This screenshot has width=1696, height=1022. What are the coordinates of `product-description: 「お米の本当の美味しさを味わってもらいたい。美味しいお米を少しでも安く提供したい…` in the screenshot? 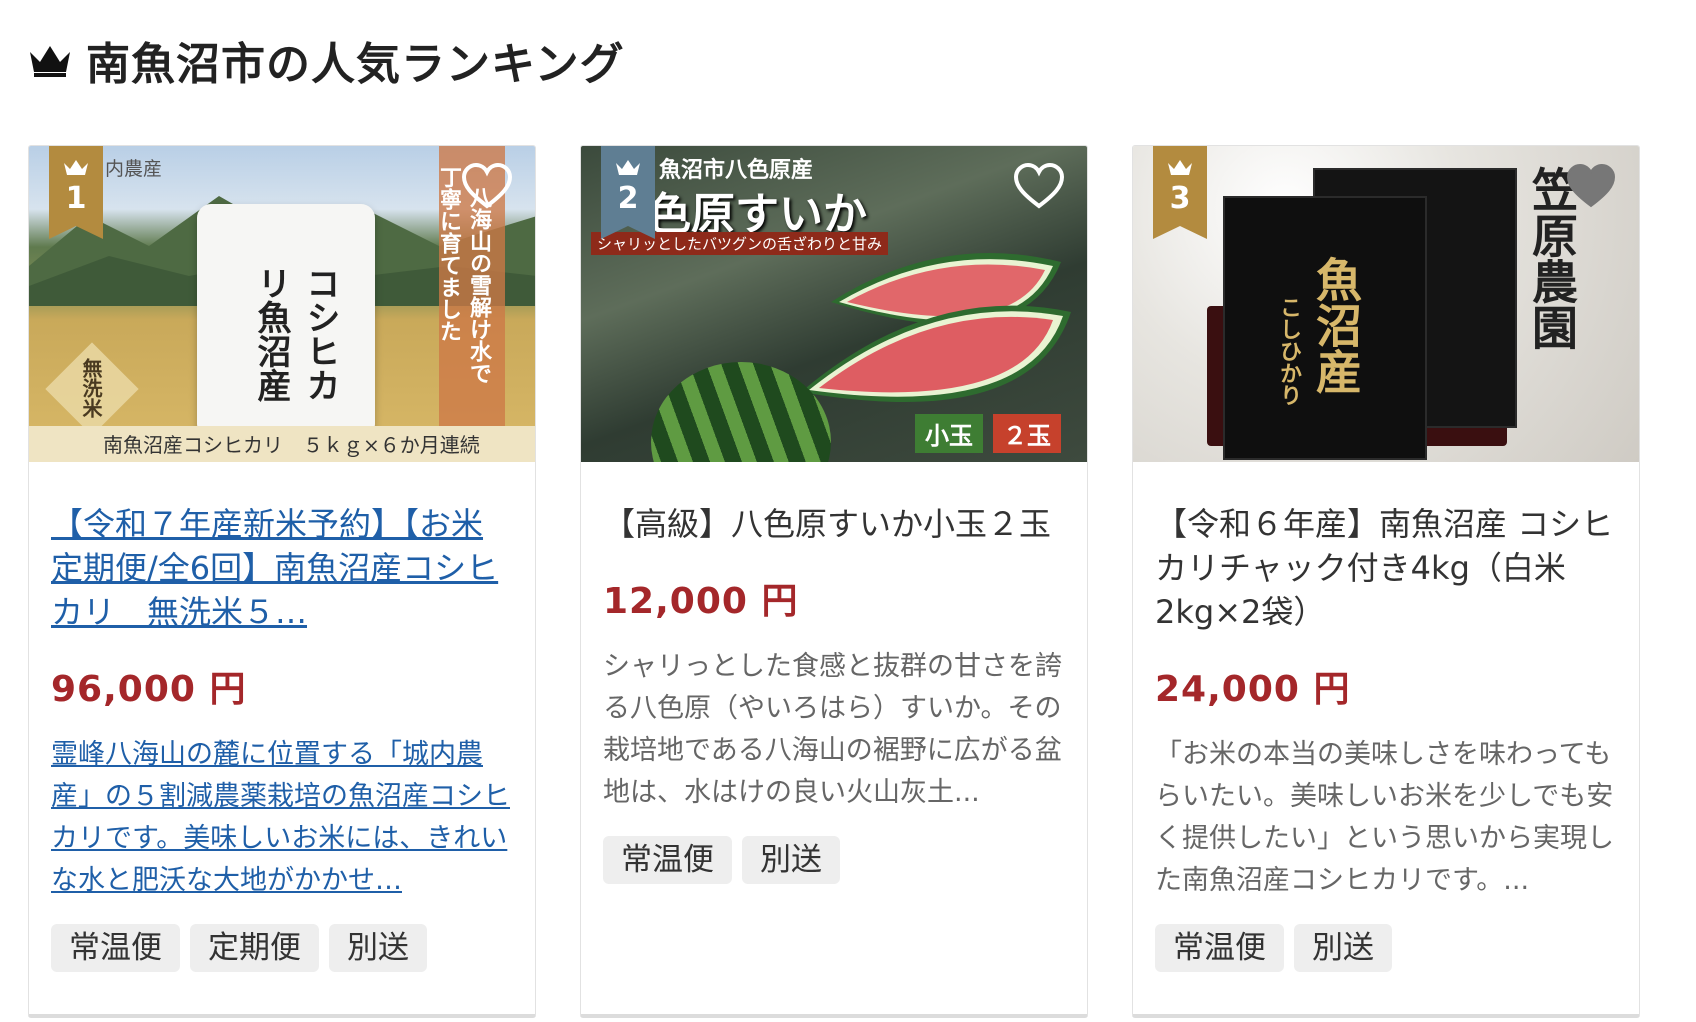 It's located at (1384, 817).